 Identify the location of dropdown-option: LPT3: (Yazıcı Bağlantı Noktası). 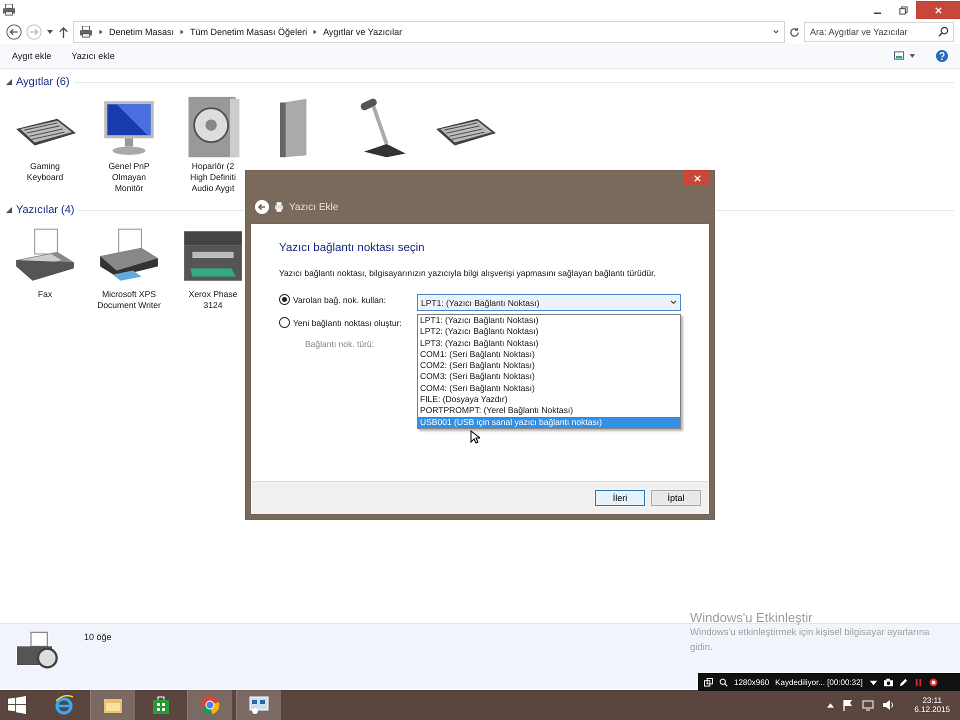
(549, 343).